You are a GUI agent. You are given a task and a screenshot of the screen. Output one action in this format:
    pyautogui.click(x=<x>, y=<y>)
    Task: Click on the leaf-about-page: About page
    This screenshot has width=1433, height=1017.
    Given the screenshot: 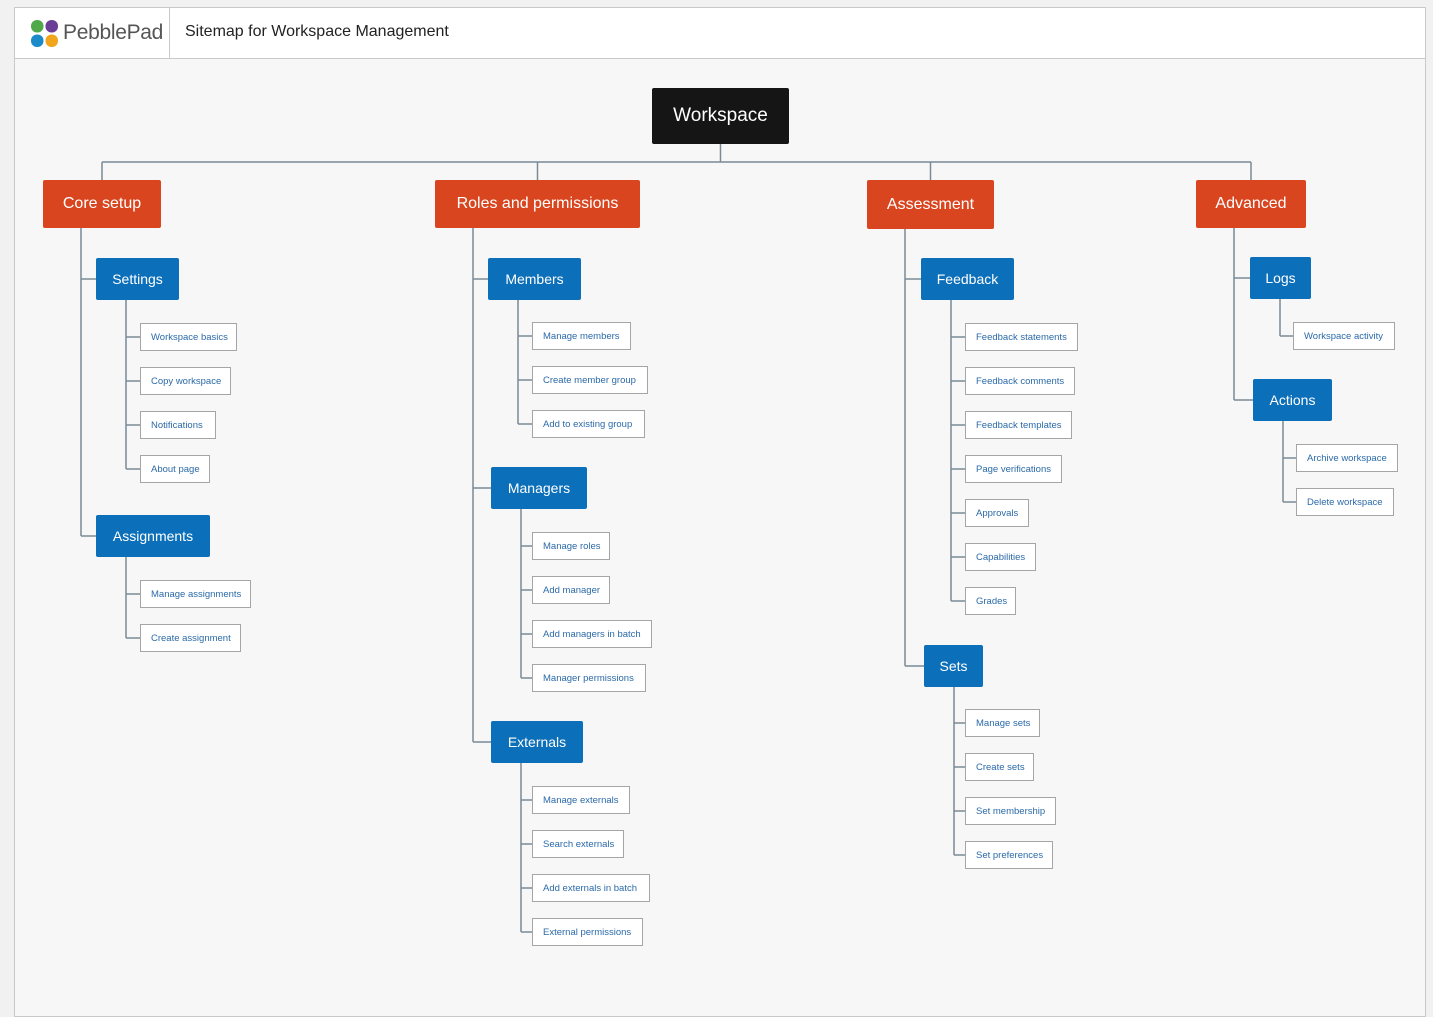 What is the action you would take?
    pyautogui.click(x=175, y=469)
    